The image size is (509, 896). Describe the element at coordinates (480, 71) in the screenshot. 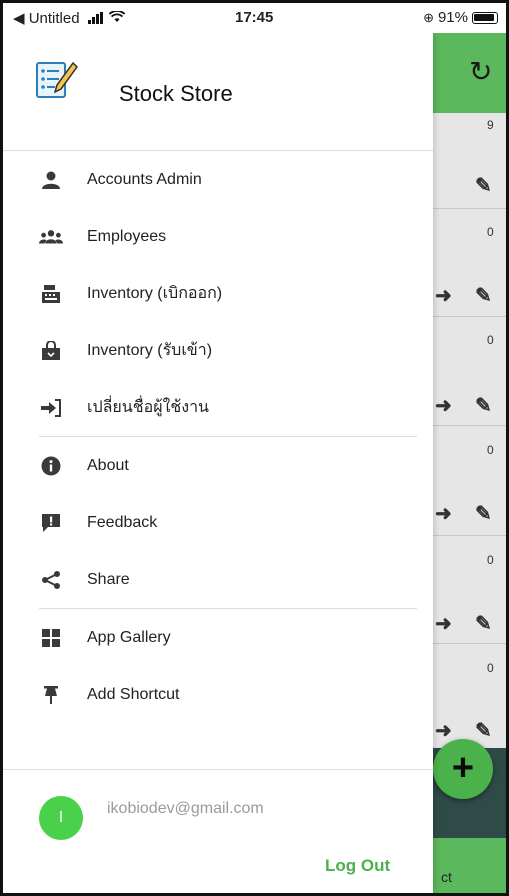

I see `refresh-icon: ↻` at that location.